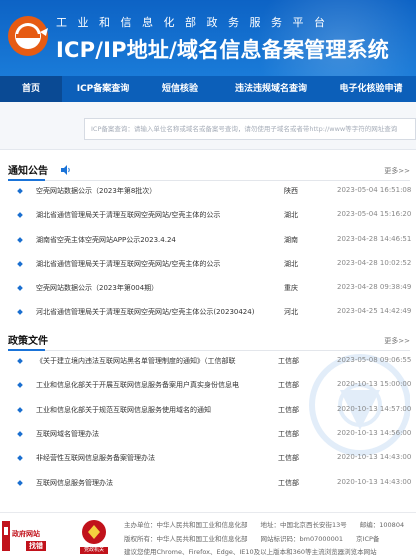 Image resolution: width=416 pixels, height=556 pixels. Describe the element at coordinates (374, 409) in the screenshot. I see `policy-date: 2020-10-13 14:57:00` at that location.